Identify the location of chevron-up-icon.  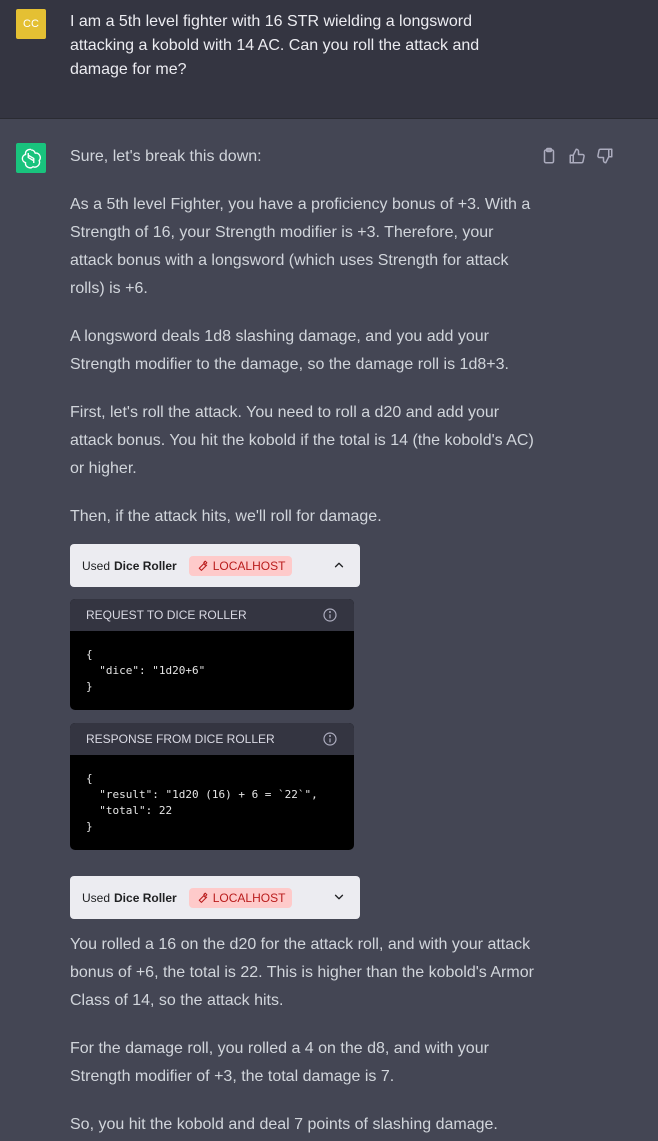
(339, 565).